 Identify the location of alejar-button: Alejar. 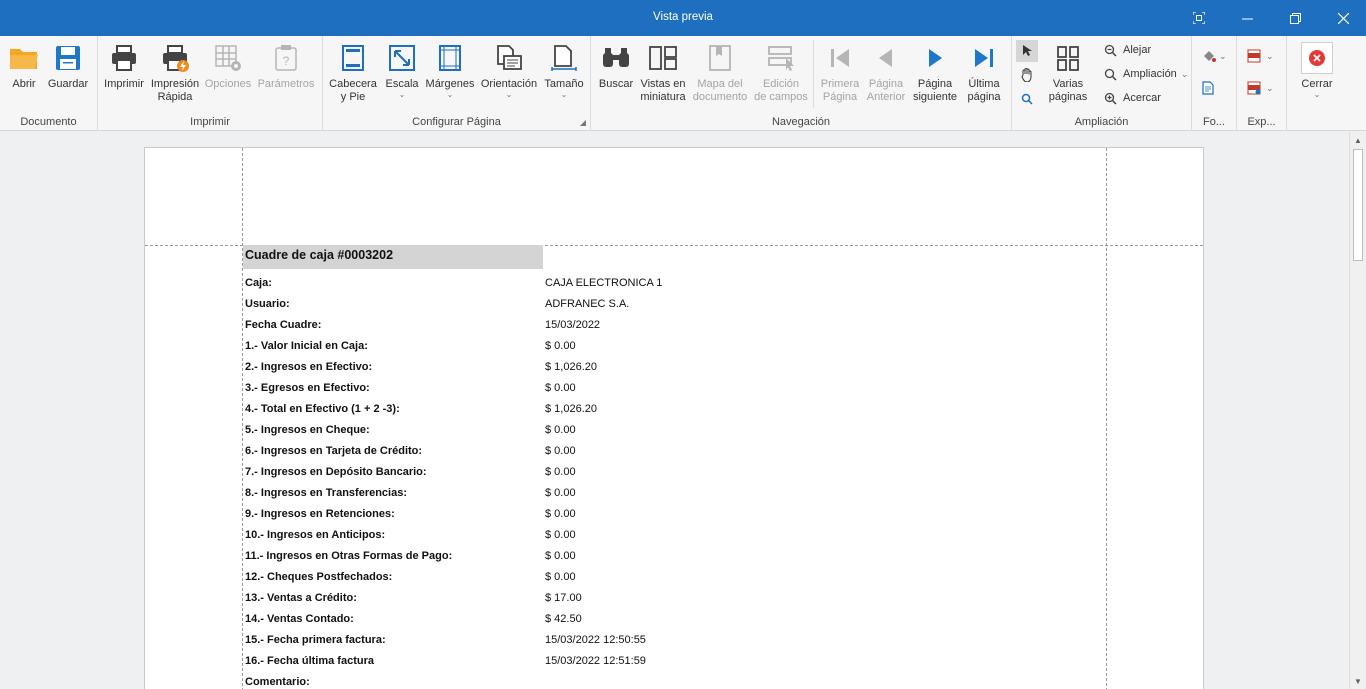
(1126, 50).